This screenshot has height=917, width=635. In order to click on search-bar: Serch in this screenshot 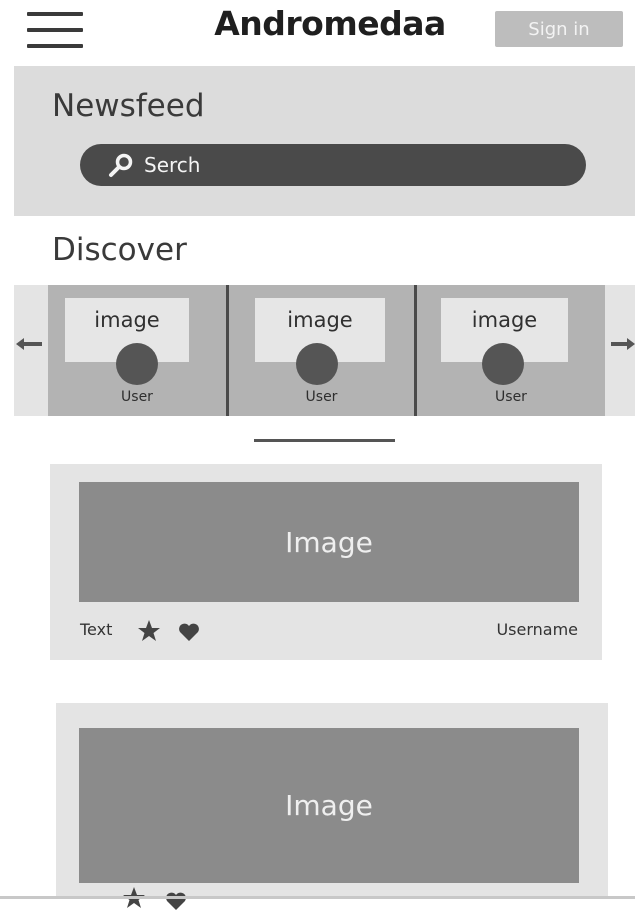, I will do `click(333, 165)`.